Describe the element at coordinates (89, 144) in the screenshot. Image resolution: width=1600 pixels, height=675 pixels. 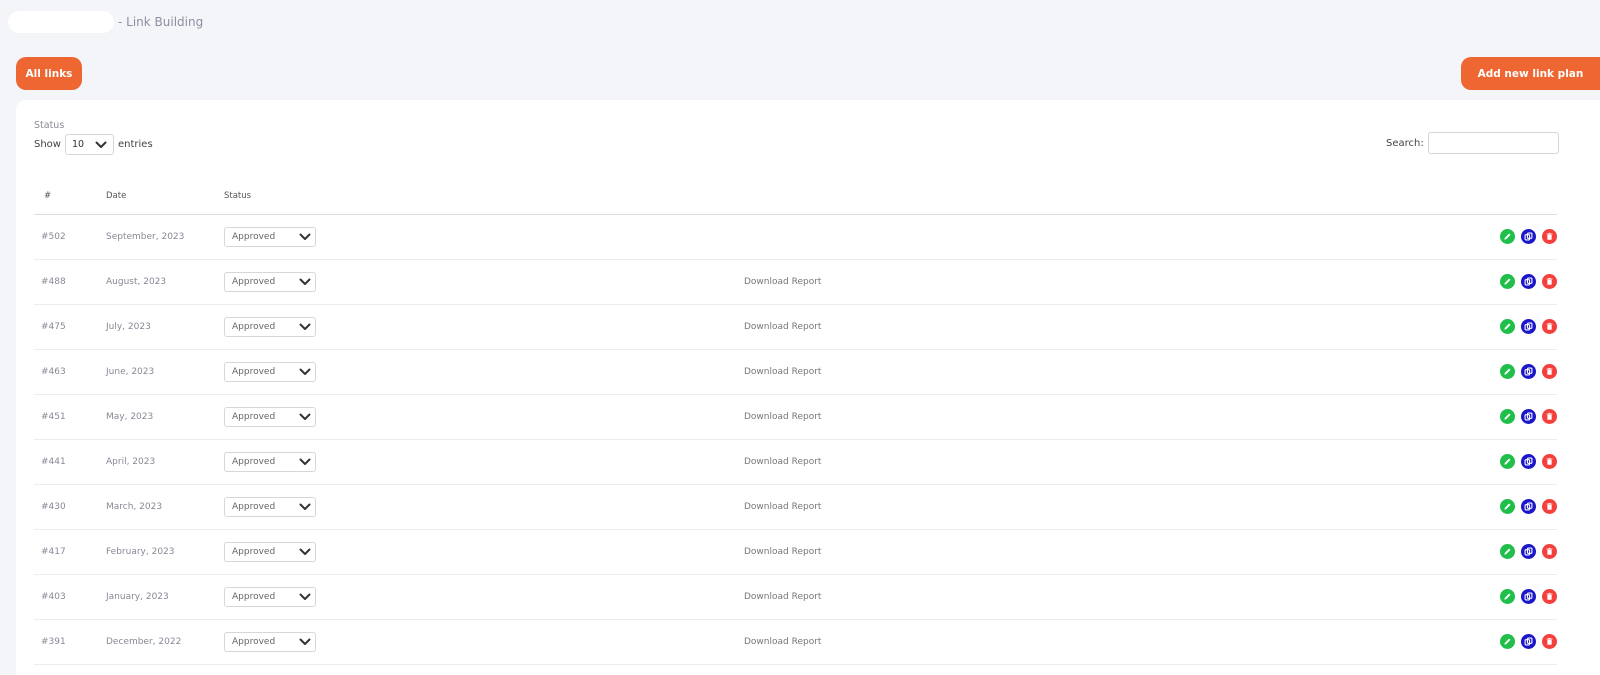
I see `entries-select: 10` at that location.